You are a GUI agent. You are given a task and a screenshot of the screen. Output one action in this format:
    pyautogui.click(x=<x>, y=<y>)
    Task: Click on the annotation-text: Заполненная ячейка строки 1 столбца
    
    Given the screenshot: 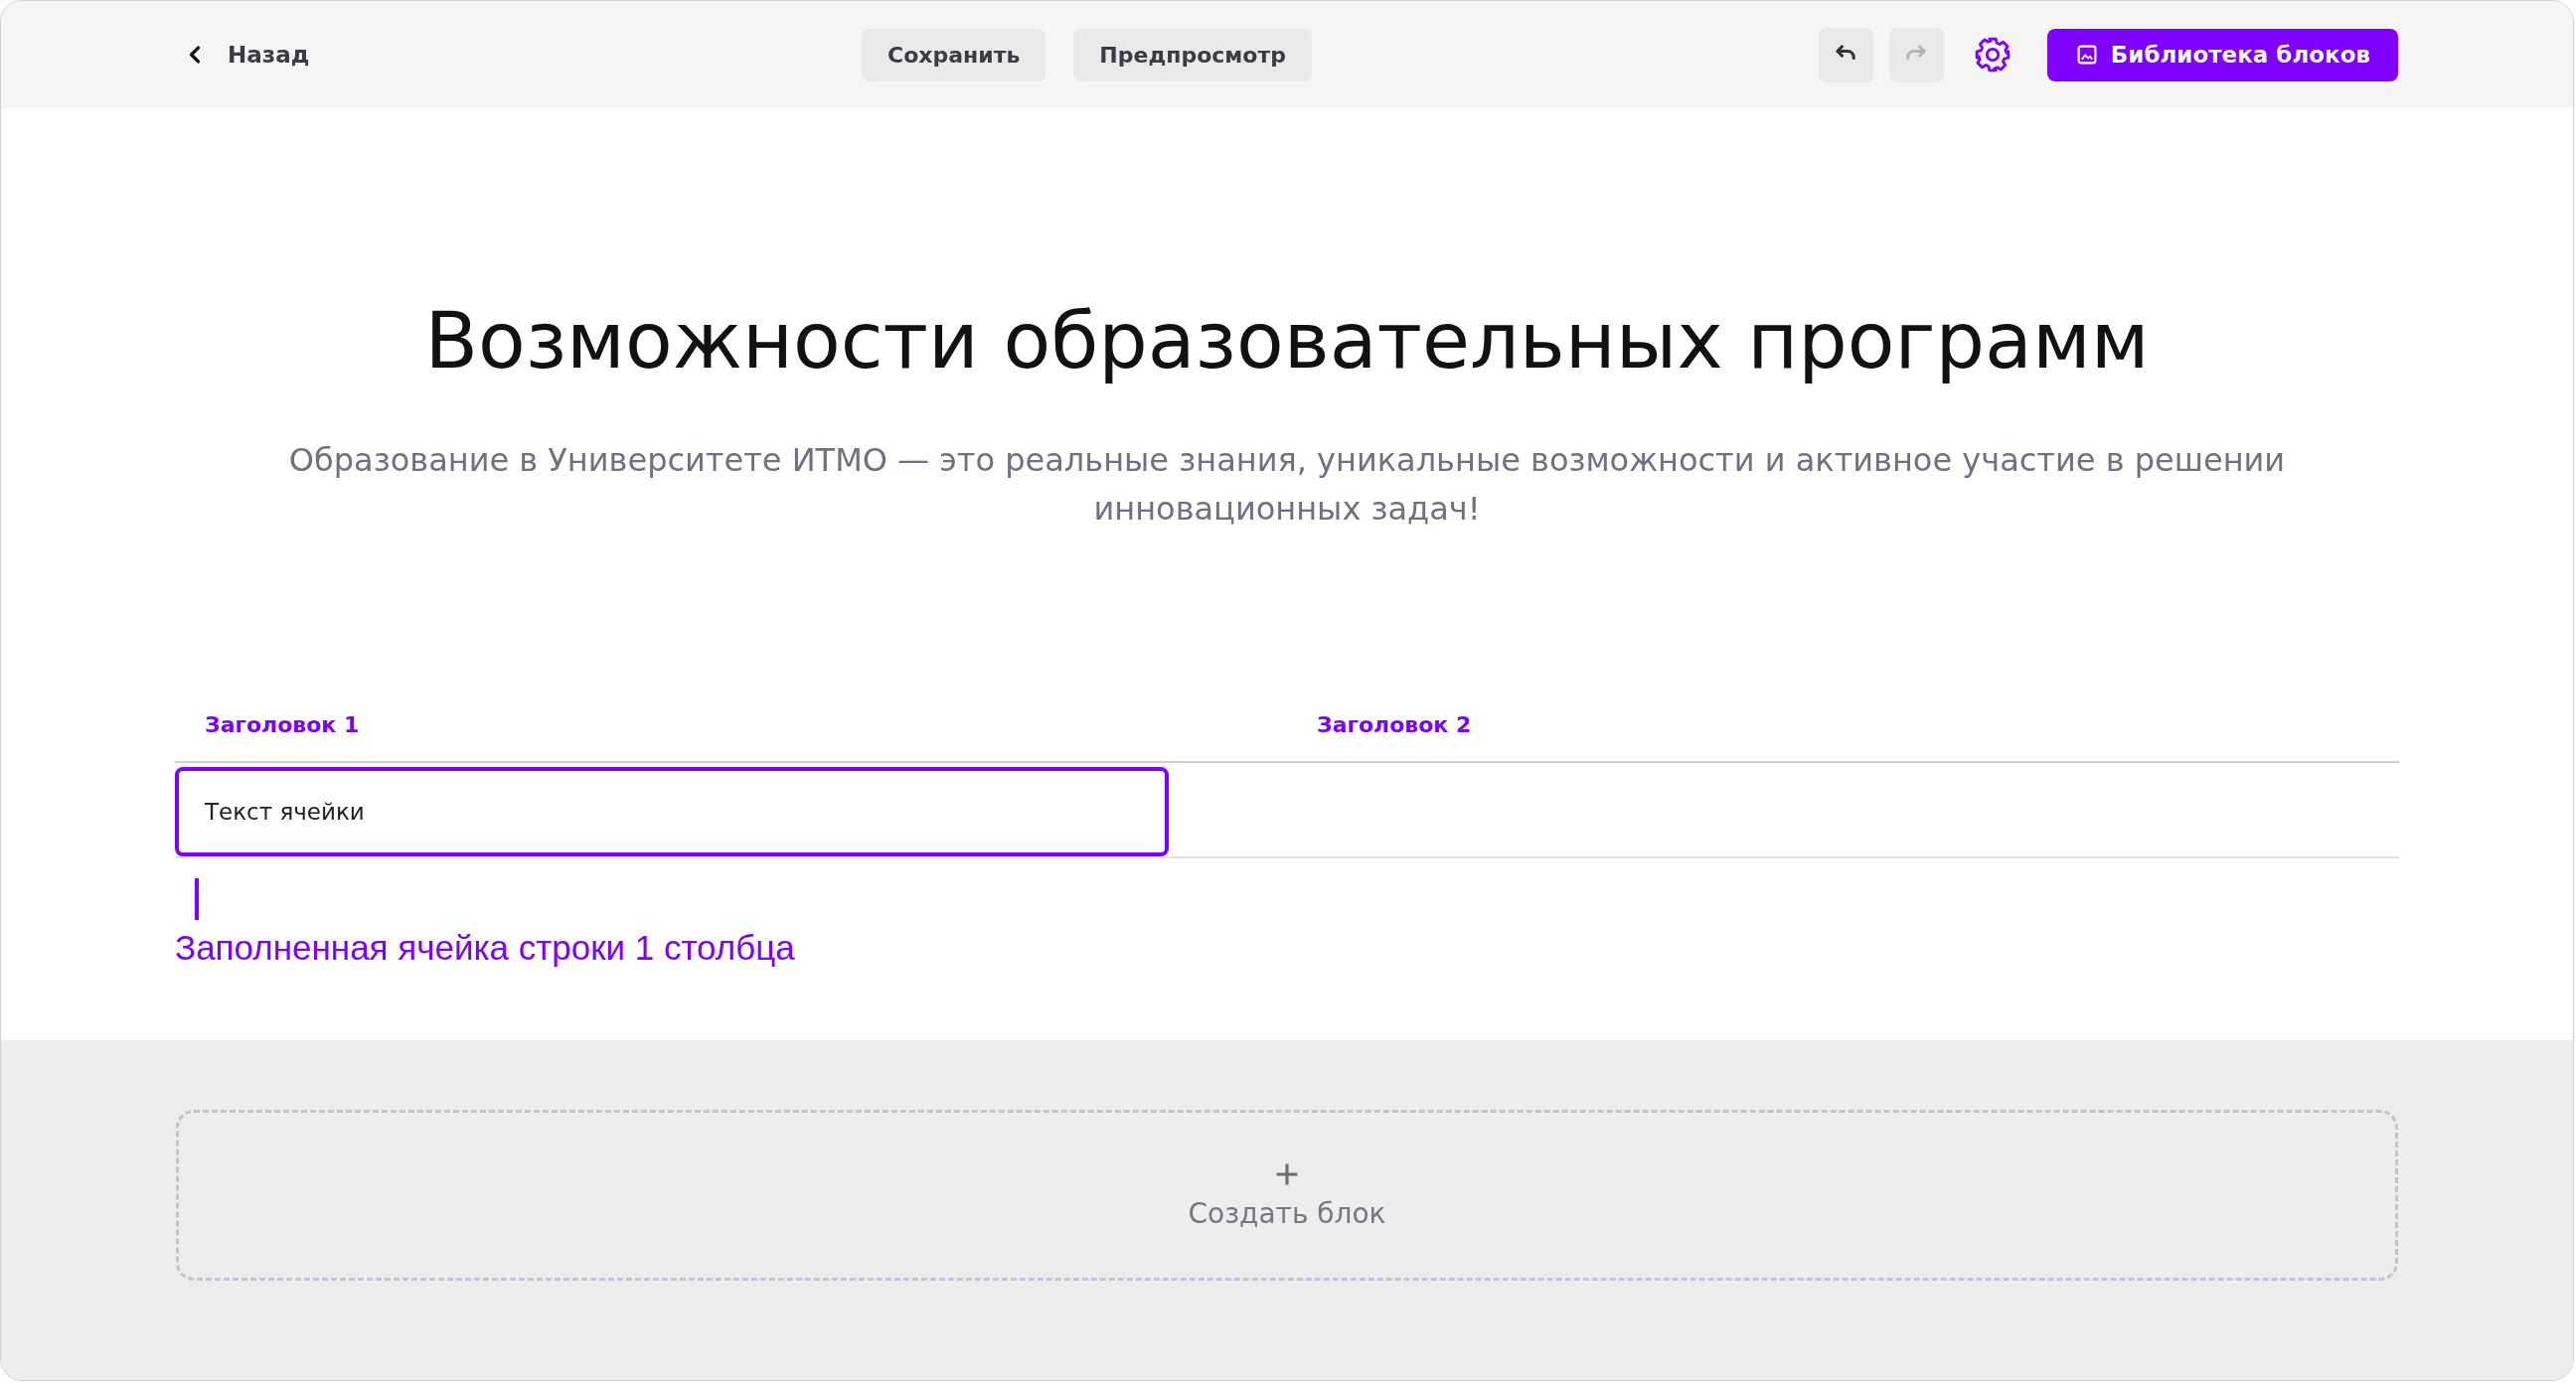 What is the action you would take?
    pyautogui.click(x=485, y=948)
    